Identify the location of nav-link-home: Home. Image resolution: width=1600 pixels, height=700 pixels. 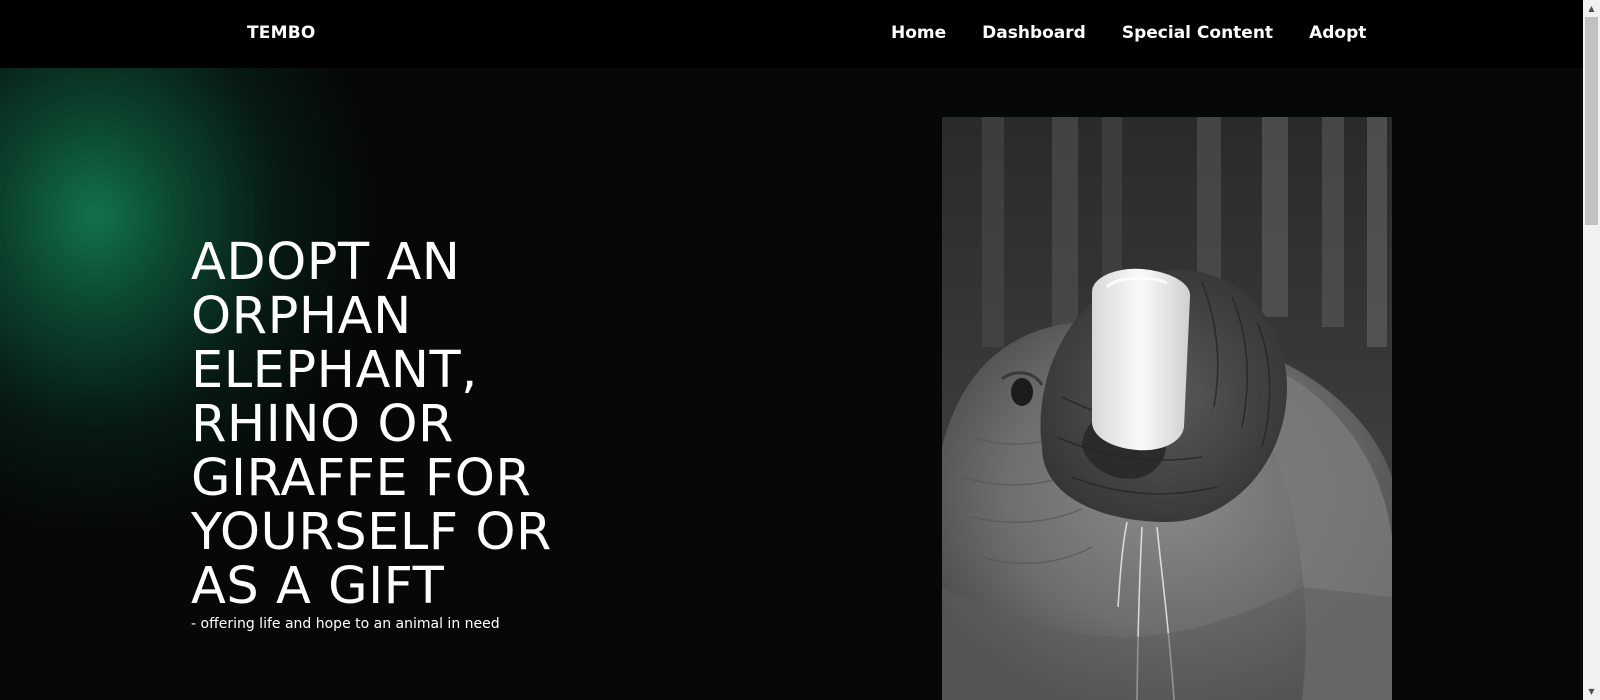
(918, 33).